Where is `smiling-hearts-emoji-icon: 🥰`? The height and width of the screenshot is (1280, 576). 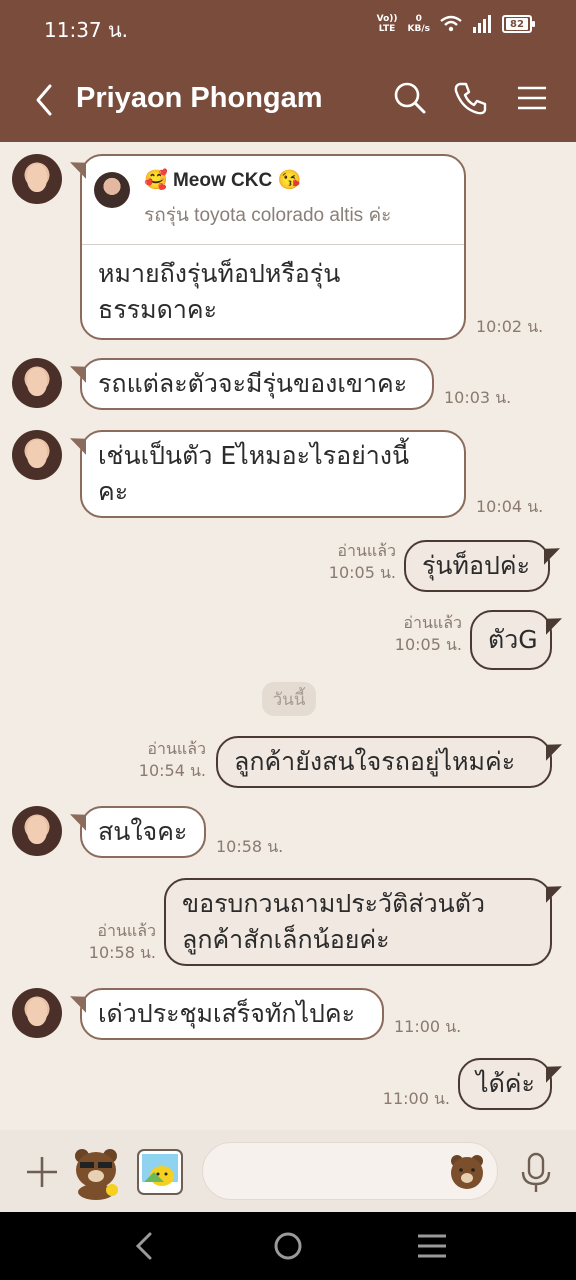 smiling-hearts-emoji-icon: 🥰 is located at coordinates (158, 180).